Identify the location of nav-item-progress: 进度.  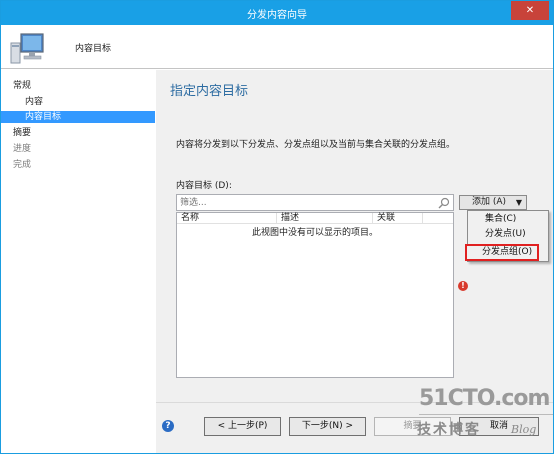
(22, 149).